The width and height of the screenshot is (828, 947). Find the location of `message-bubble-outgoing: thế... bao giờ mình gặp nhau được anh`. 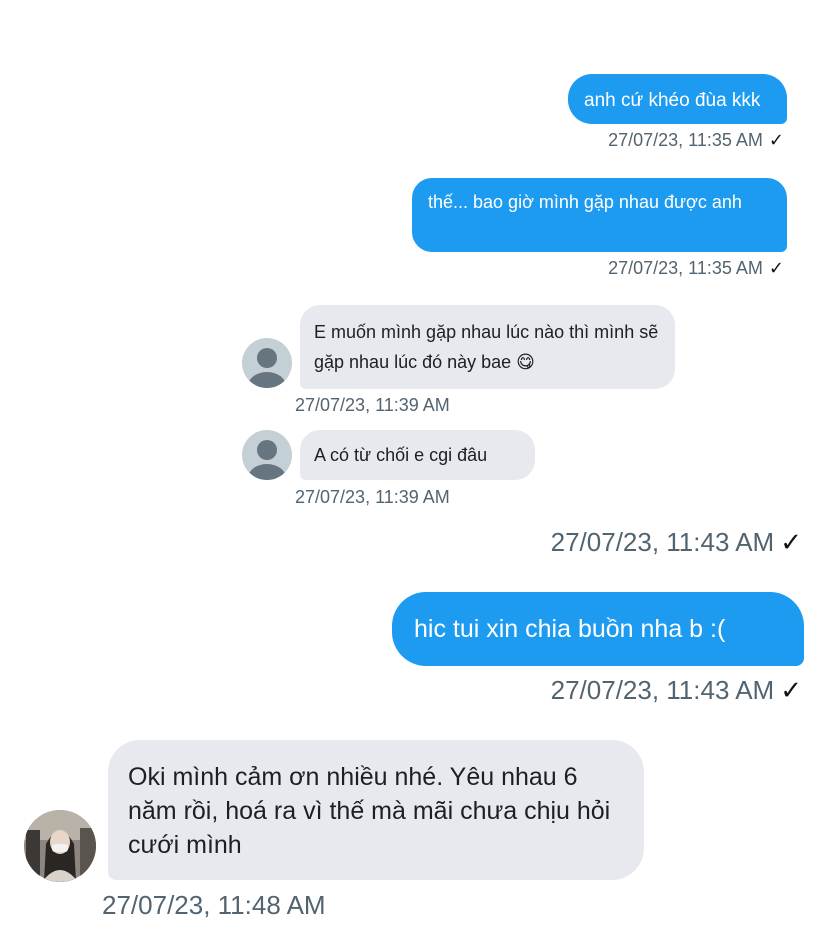

message-bubble-outgoing: thế... bao giờ mình gặp nhau được anh is located at coordinates (599, 215).